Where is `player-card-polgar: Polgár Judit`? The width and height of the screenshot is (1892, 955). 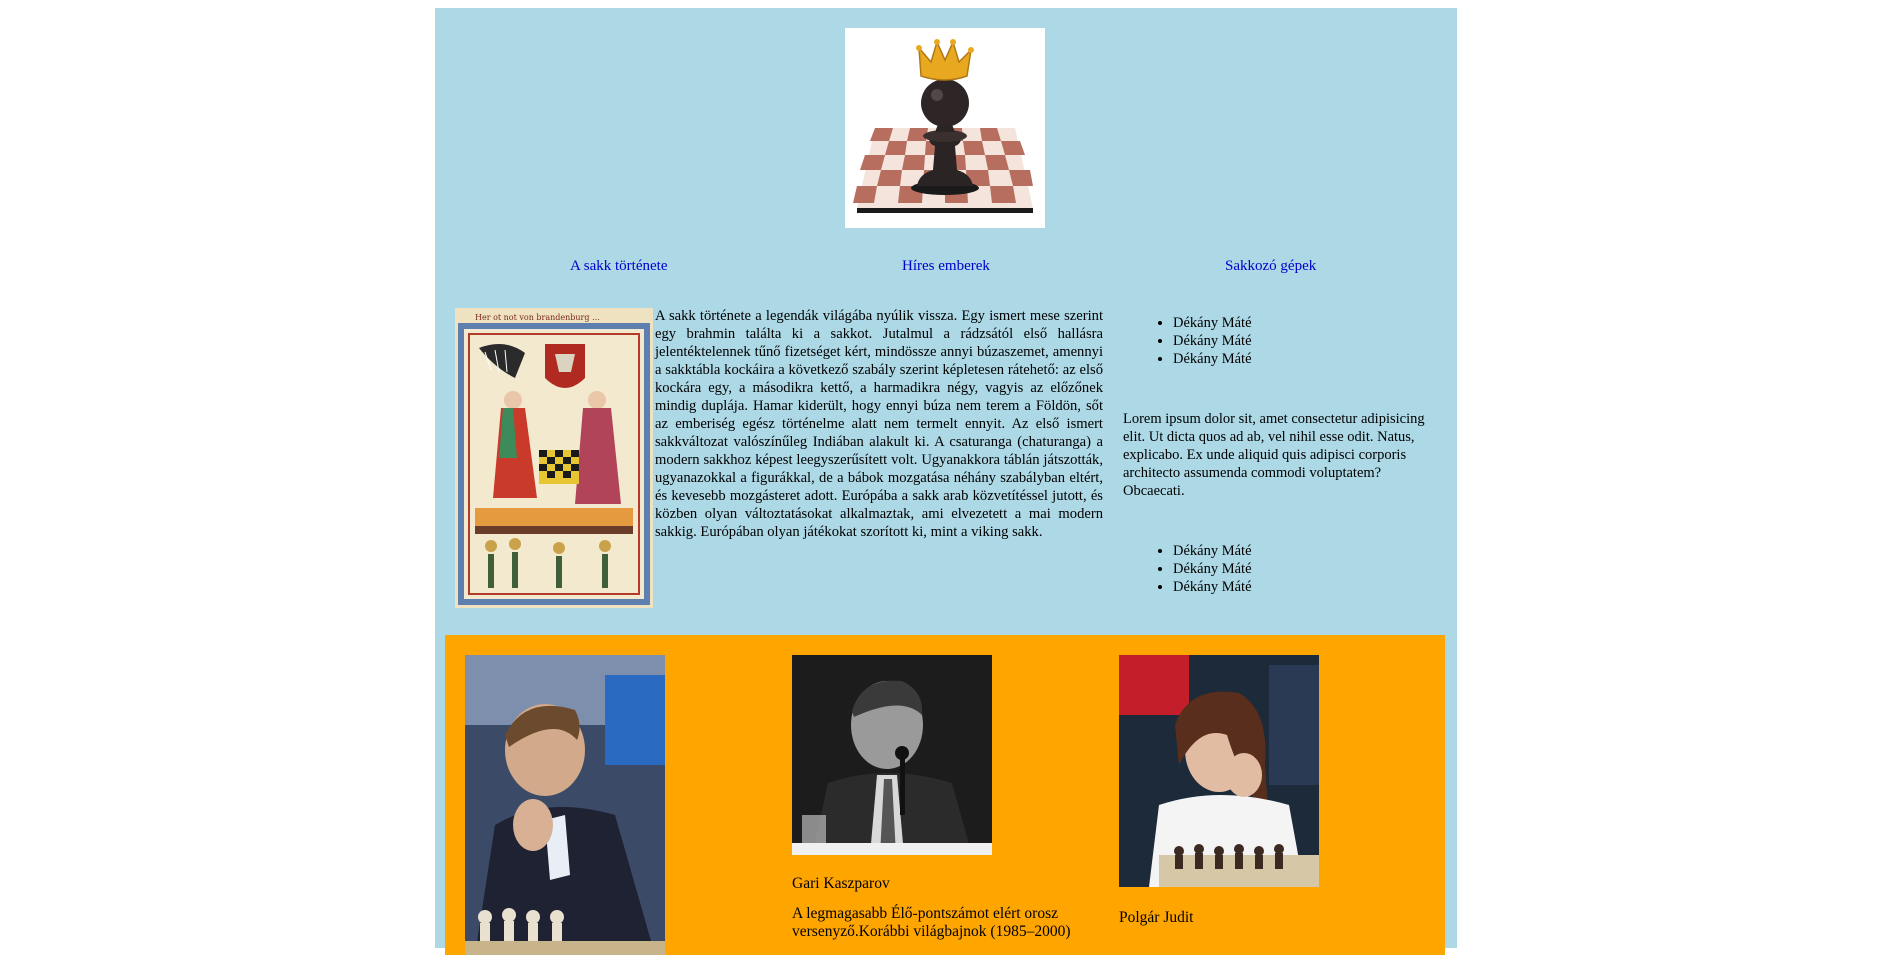 player-card-polgar: Polgár Judit is located at coordinates (1274, 791).